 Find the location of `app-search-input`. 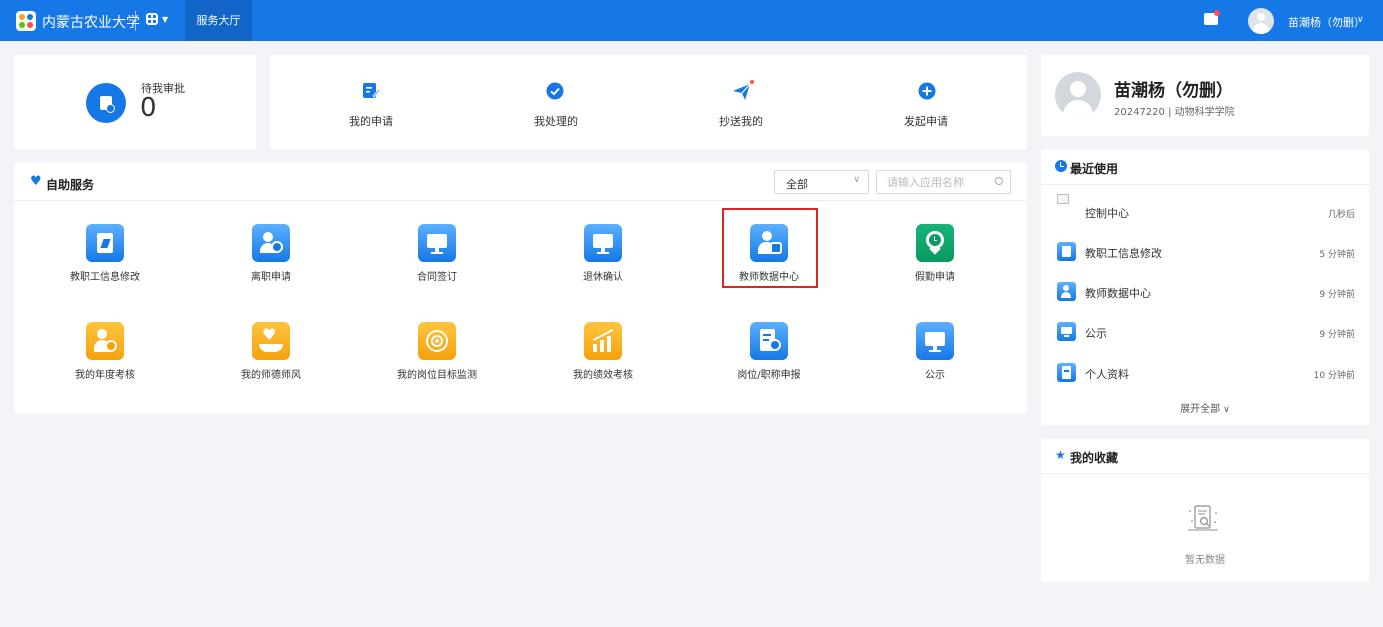

app-search-input is located at coordinates (943, 182).